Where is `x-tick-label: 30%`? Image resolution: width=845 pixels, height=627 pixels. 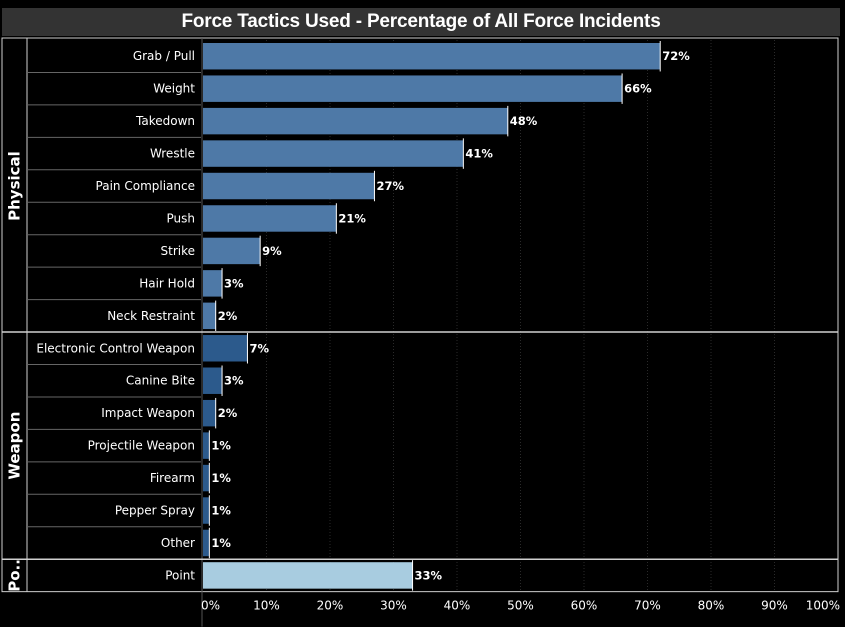 x-tick-label: 30% is located at coordinates (393, 606).